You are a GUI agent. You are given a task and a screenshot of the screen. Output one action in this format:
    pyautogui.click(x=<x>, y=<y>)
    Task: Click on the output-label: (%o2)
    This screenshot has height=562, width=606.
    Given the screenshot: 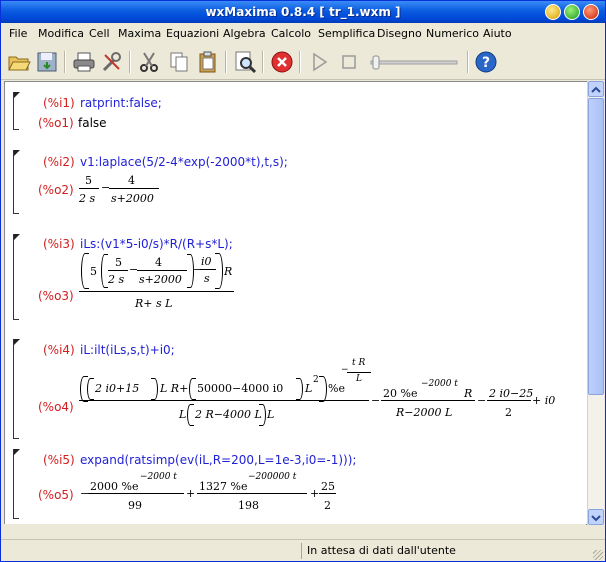 What is the action you would take?
    pyautogui.click(x=56, y=190)
    